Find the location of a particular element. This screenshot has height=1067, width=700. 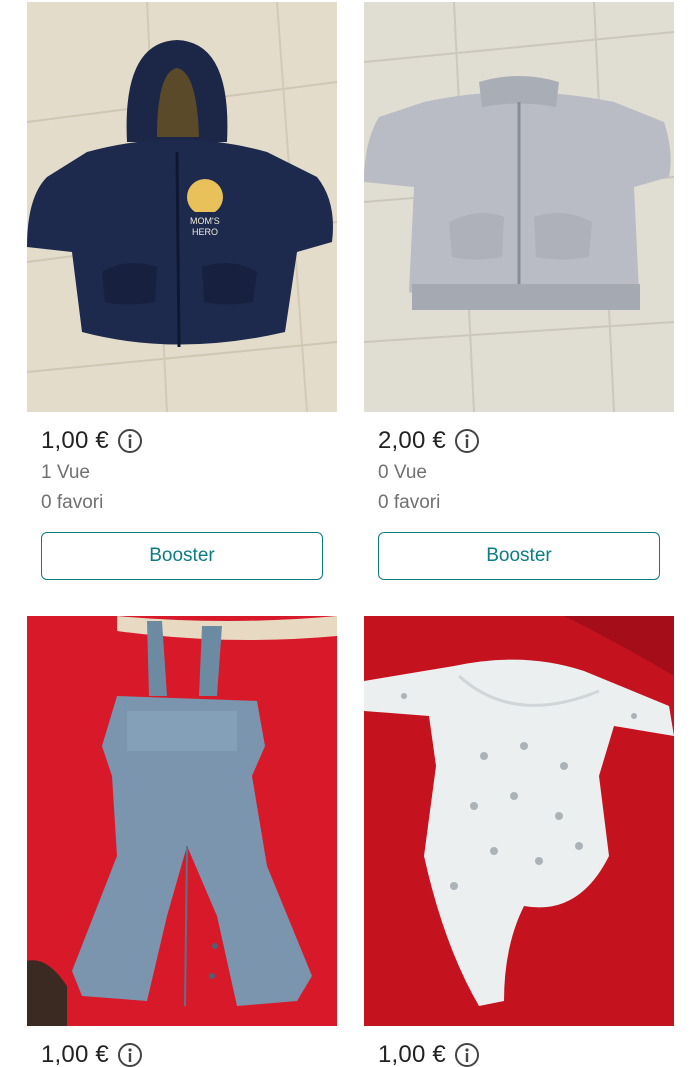

listing-views: 1 Vue is located at coordinates (65, 472).